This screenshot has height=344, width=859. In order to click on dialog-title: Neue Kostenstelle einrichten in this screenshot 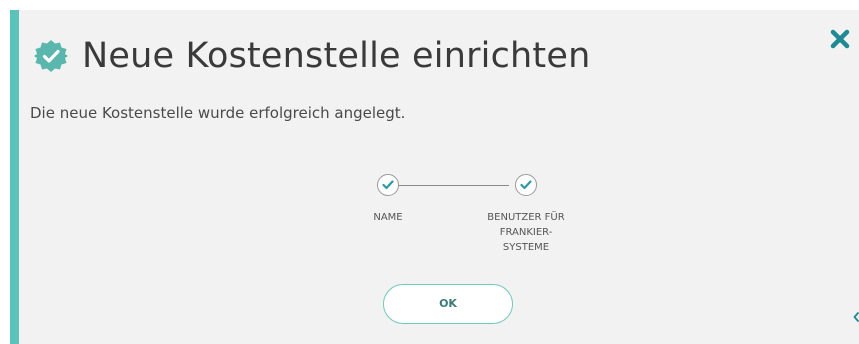, I will do `click(336, 56)`.